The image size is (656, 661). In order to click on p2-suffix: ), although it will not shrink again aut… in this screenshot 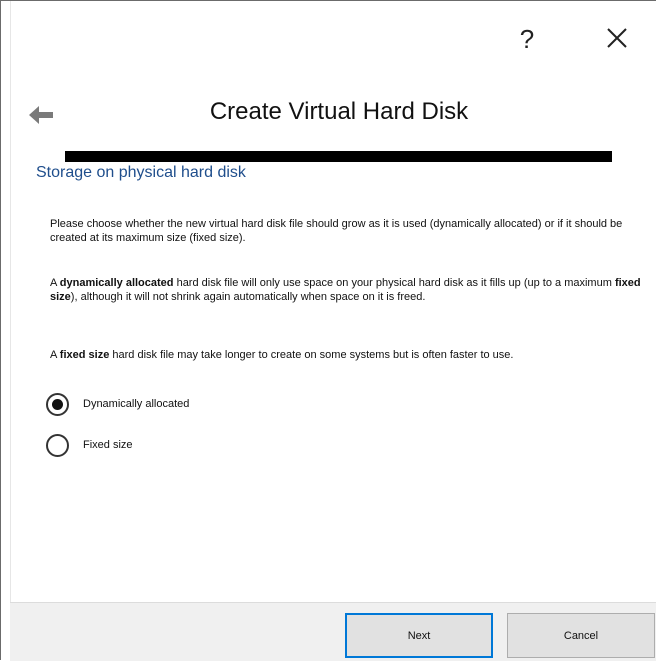, I will do `click(248, 297)`.